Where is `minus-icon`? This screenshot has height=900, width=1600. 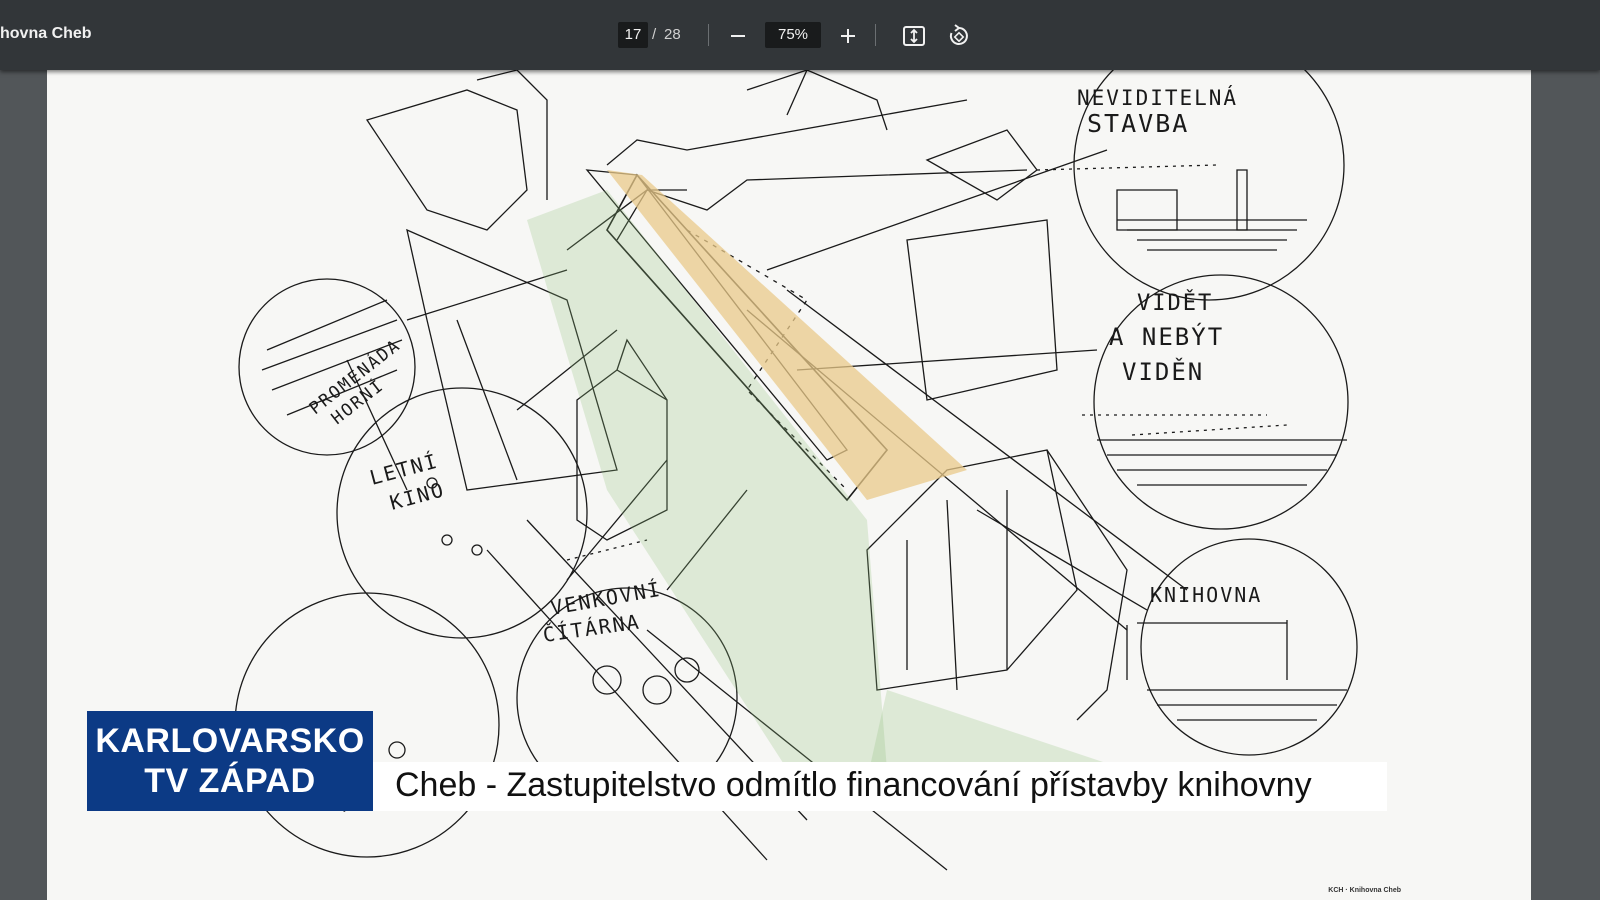 minus-icon is located at coordinates (738, 36).